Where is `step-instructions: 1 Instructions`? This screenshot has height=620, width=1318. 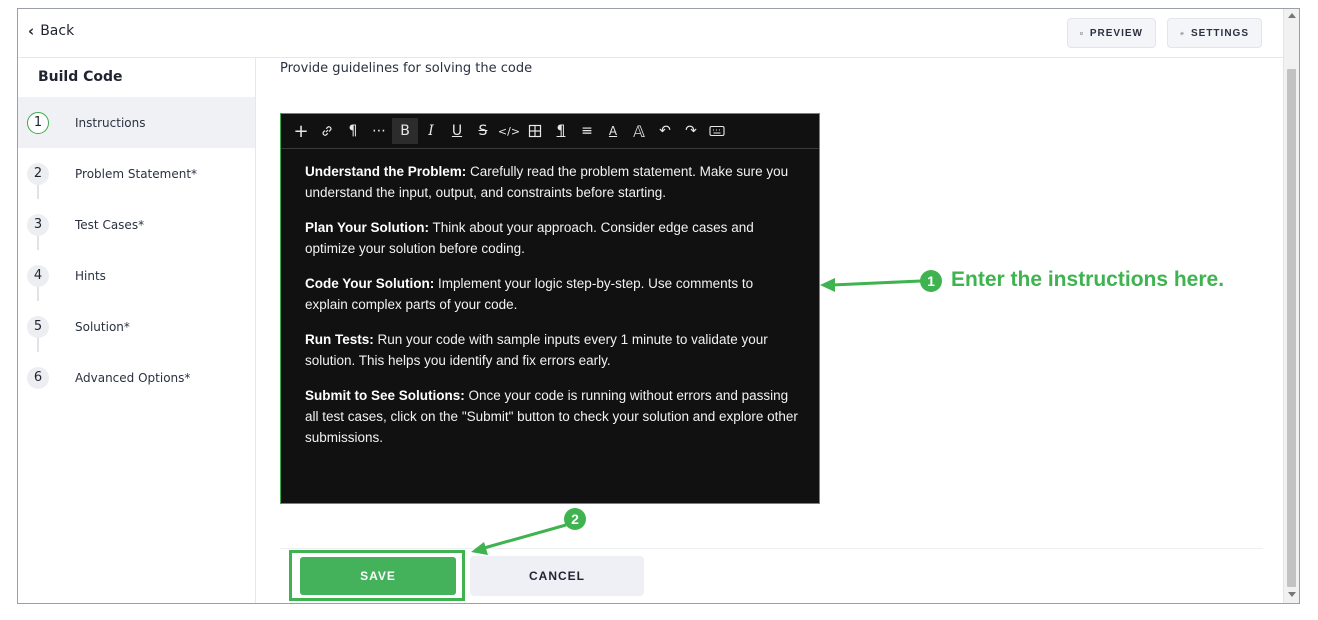
step-instructions: 1 Instructions is located at coordinates (136, 122).